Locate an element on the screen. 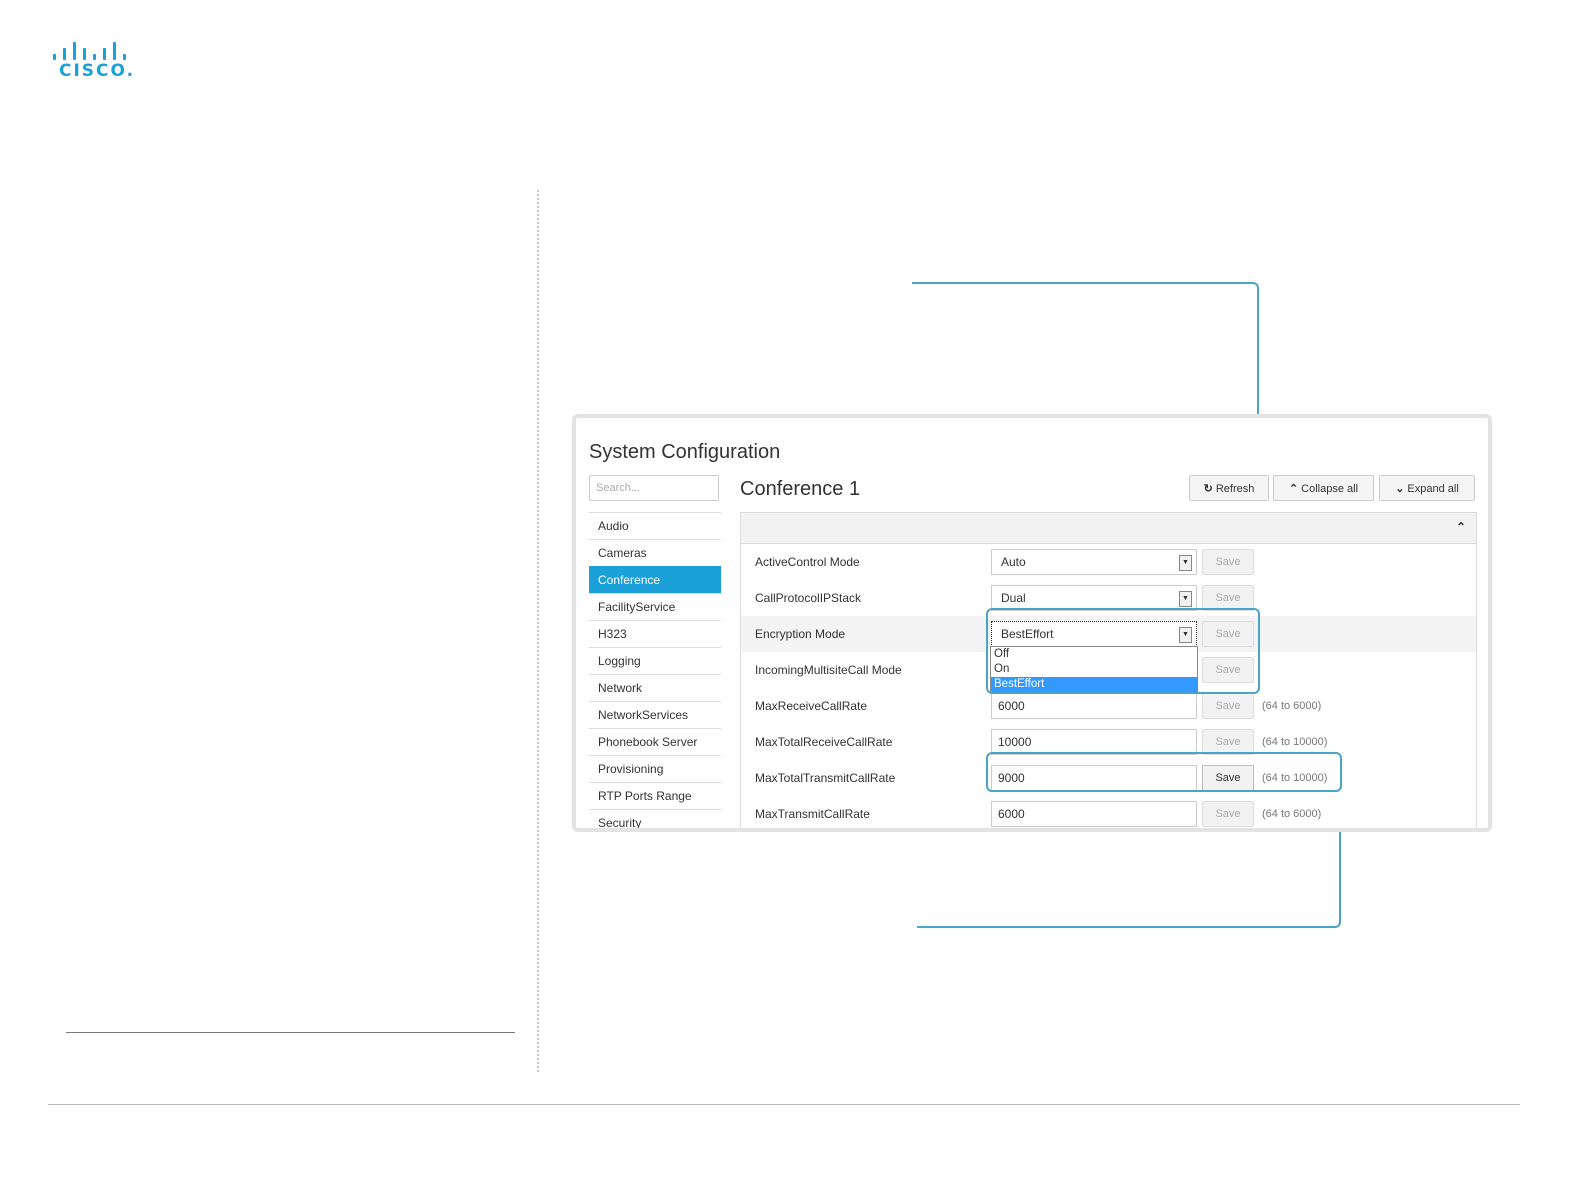 Image resolution: width=1584 pixels, height=1191 pixels. expand-all-button: ⌄ Expand all is located at coordinates (1427, 488).